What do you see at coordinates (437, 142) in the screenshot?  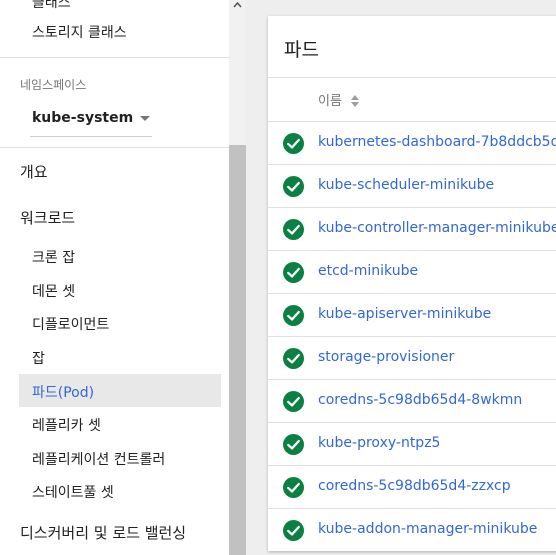 I see `pod-name-link: kubernetes-dashboard-7b8ddcb5d6` at bounding box center [437, 142].